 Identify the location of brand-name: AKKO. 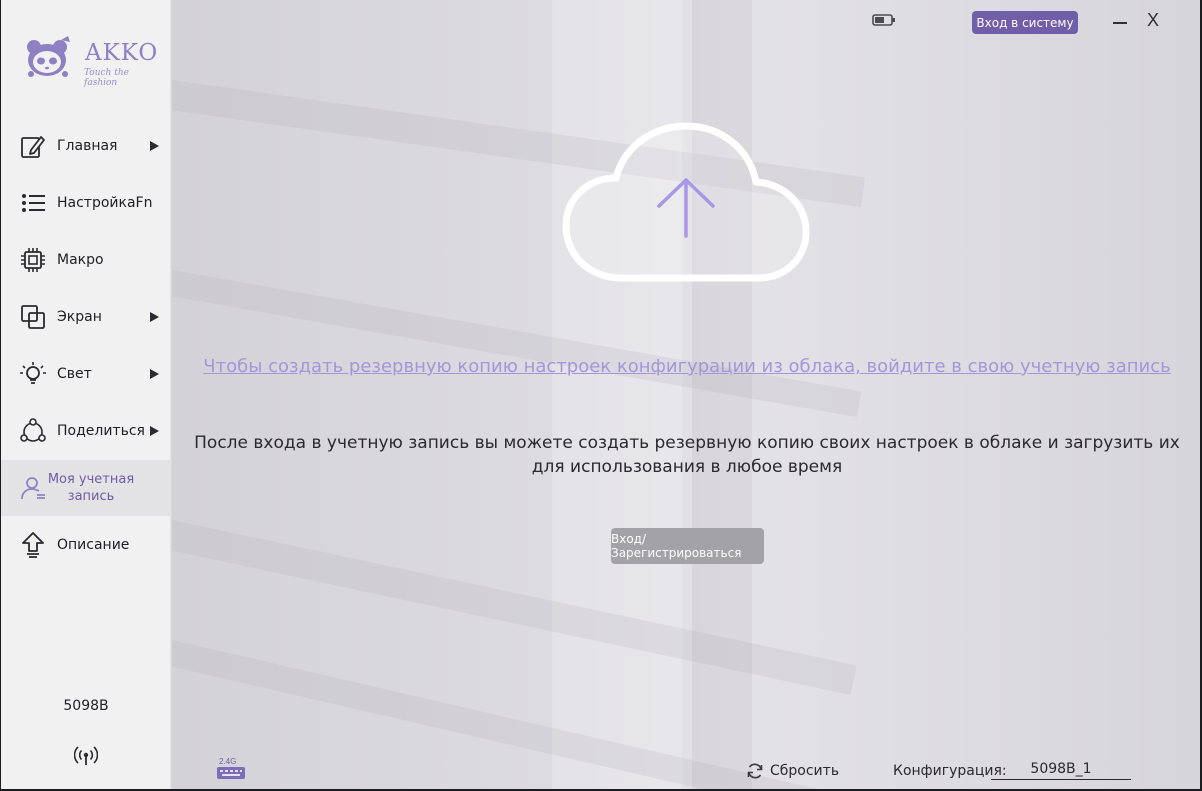
(122, 53).